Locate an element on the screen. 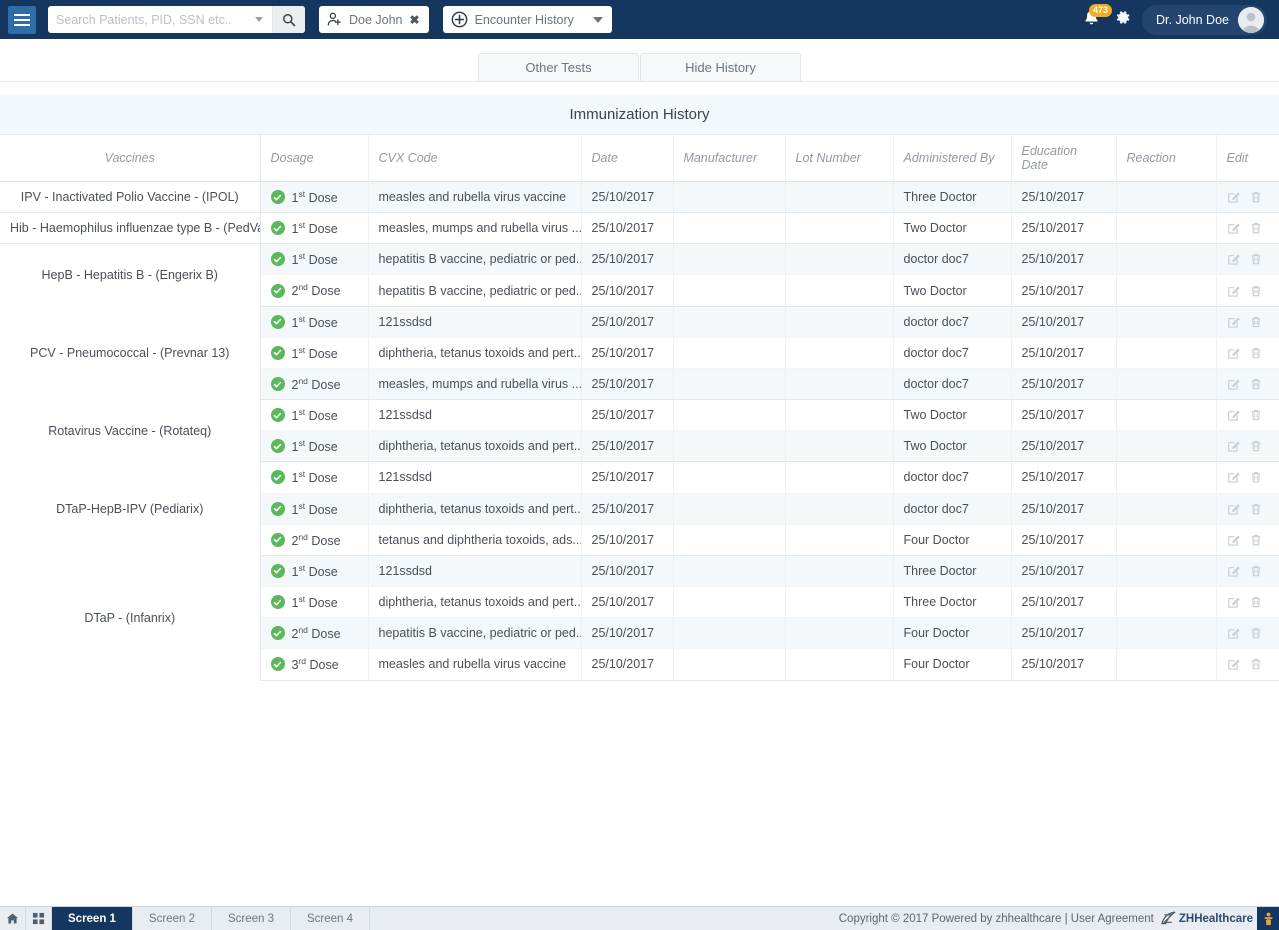 Image resolution: width=1279 pixels, height=930 pixels. tab-label: Hide History is located at coordinates (720, 67).